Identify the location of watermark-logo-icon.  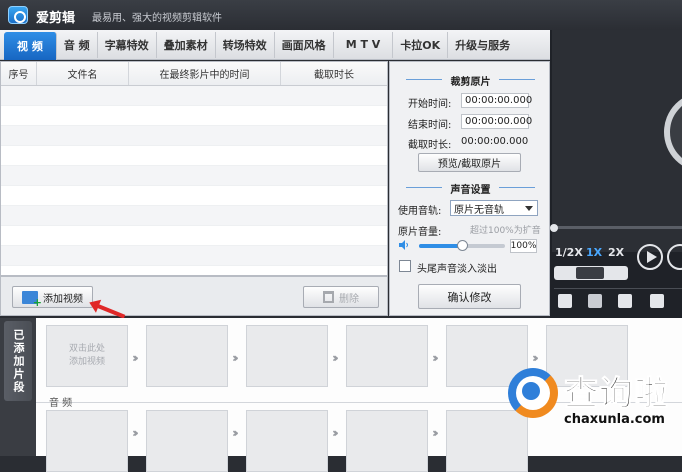
(533, 393).